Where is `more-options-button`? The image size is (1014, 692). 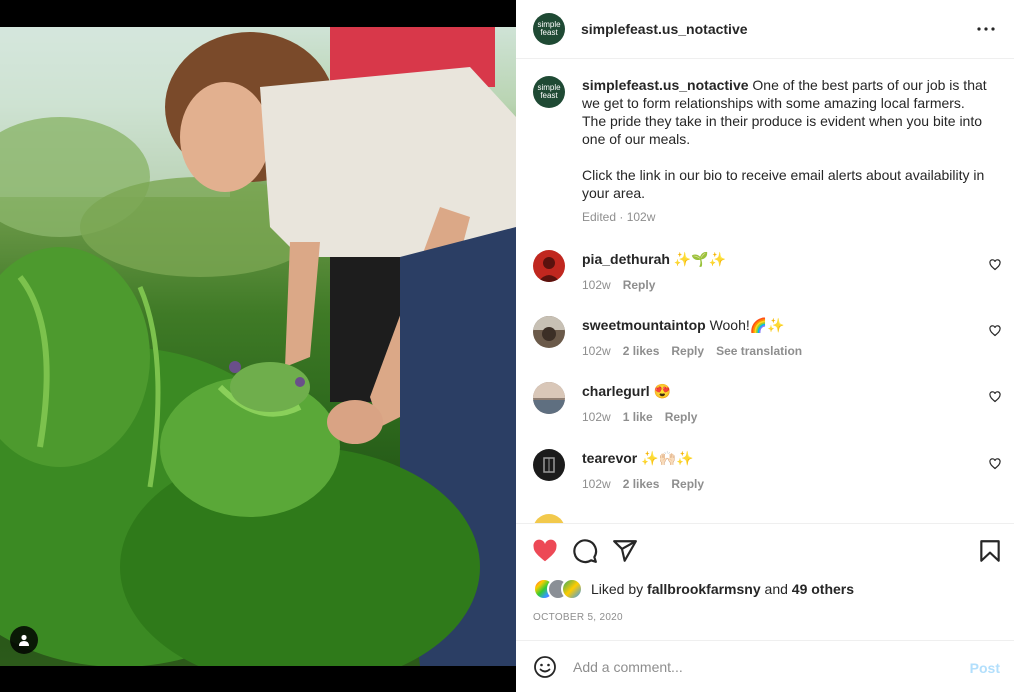 more-options-button is located at coordinates (986, 29).